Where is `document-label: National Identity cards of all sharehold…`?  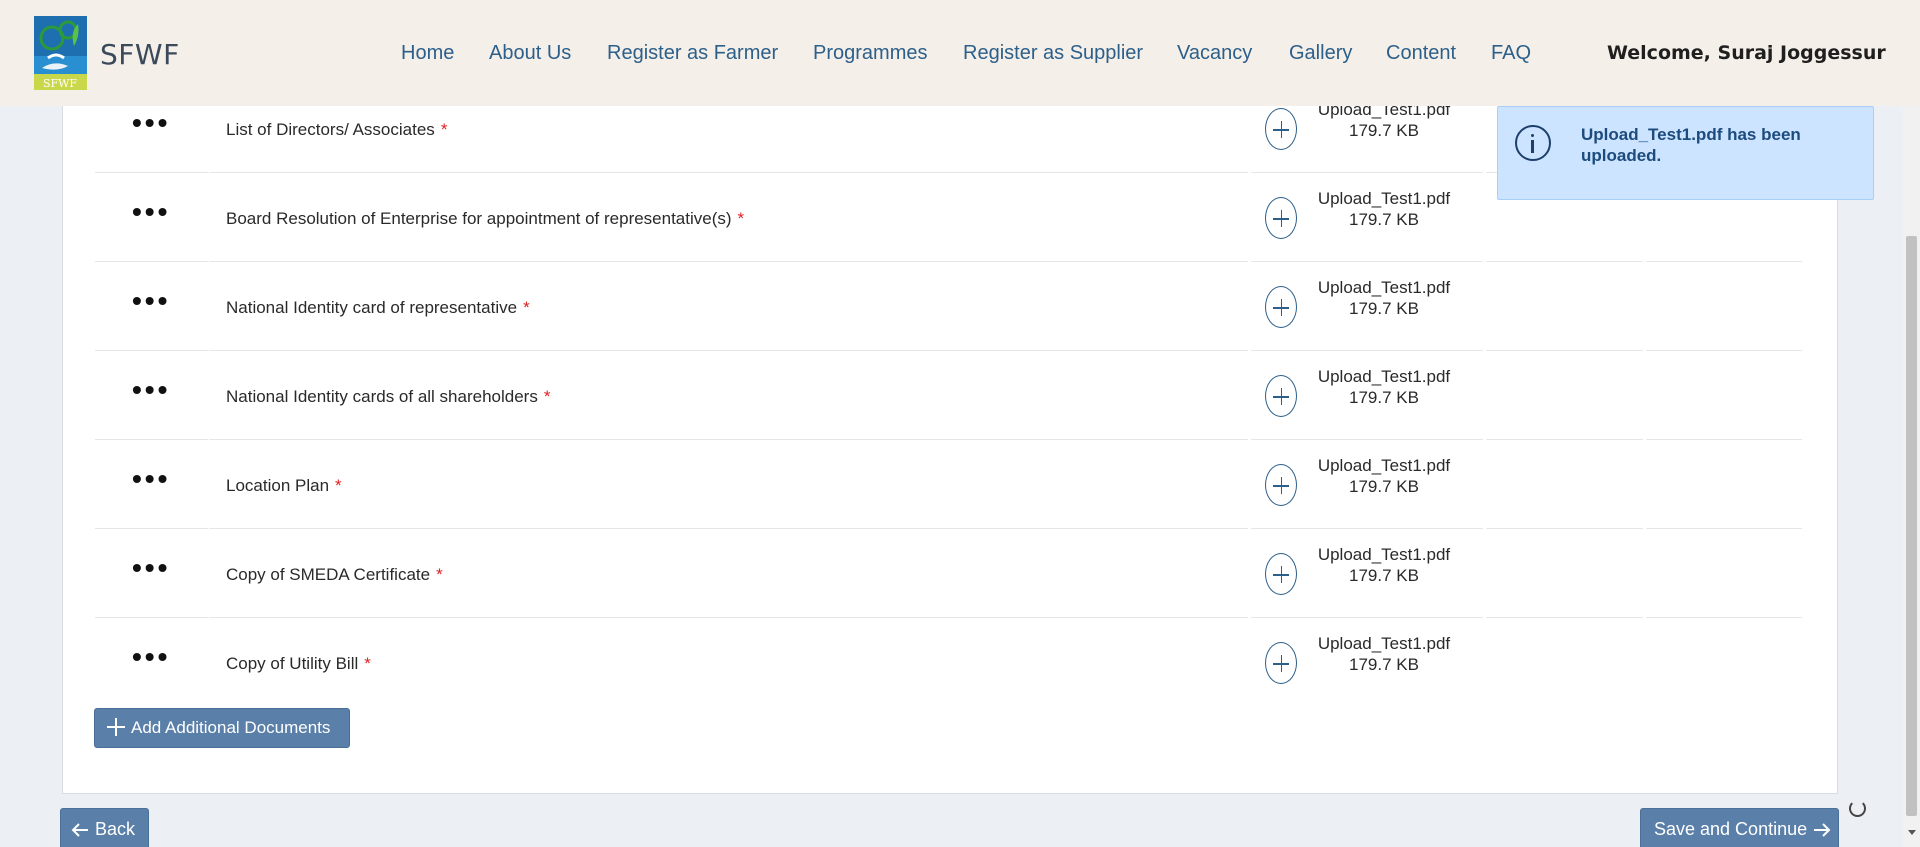
document-label: National Identity cards of all sharehold… is located at coordinates (388, 396).